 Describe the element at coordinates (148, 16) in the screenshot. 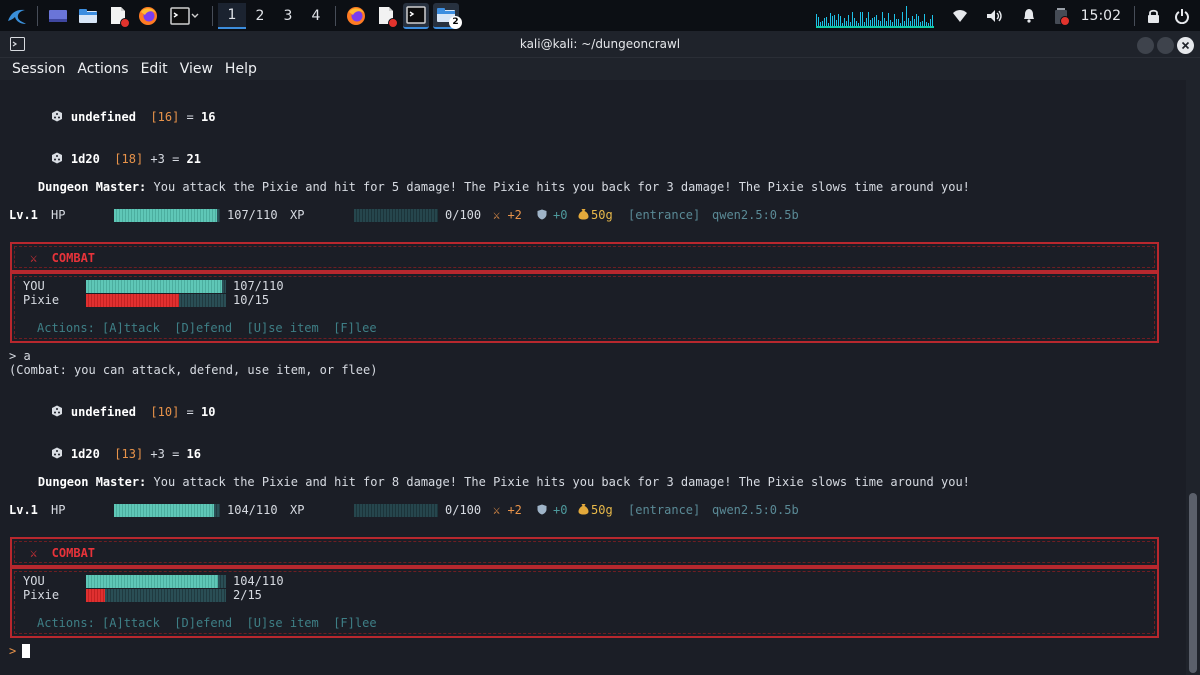

I see `firefox-icon` at that location.